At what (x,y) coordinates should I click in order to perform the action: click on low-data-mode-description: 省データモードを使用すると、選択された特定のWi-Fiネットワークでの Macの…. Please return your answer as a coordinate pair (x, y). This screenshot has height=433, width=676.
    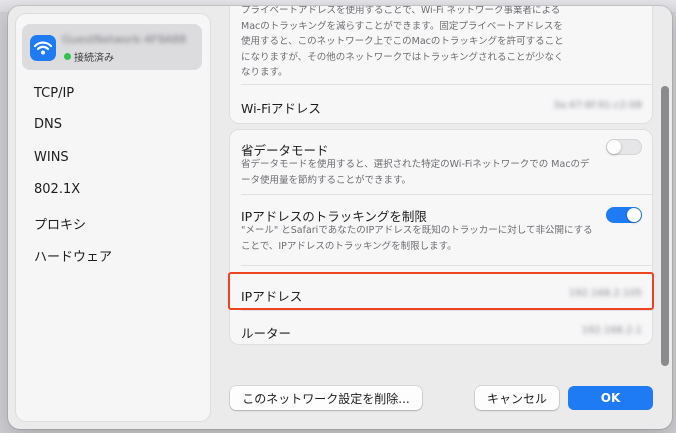
    Looking at the image, I should click on (415, 172).